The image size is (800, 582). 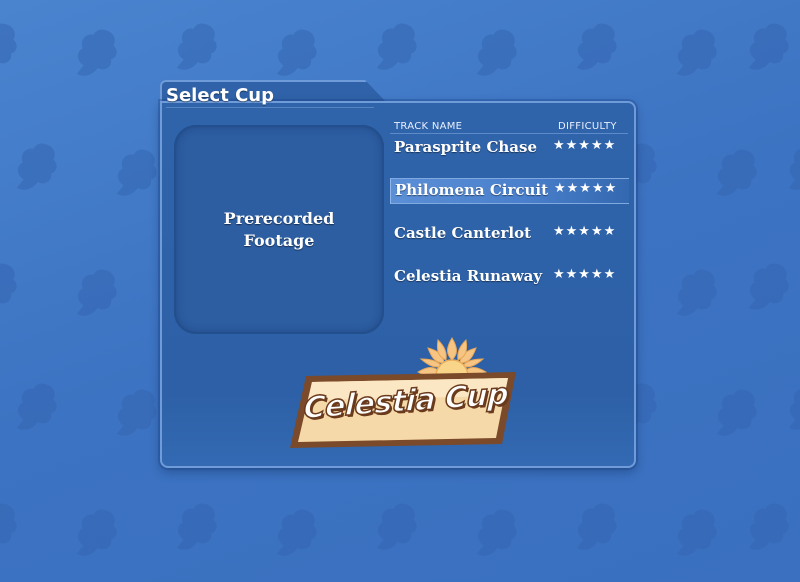 I want to click on track-name: Celestia Runaway, so click(x=468, y=276).